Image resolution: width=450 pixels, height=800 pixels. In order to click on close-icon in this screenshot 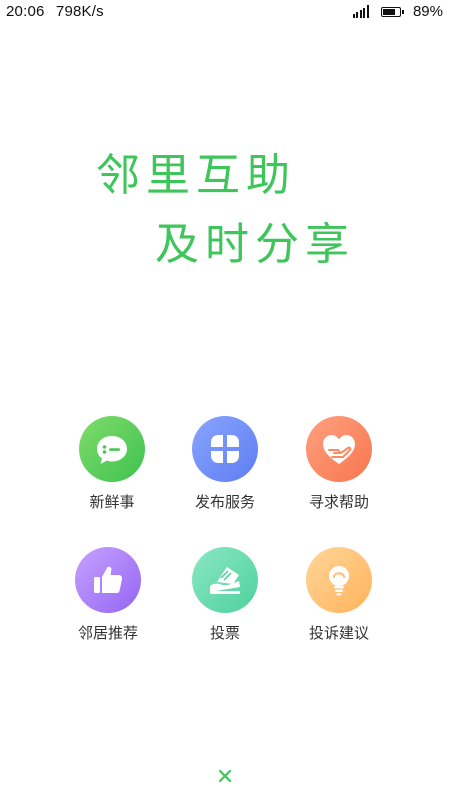, I will do `click(225, 776)`.